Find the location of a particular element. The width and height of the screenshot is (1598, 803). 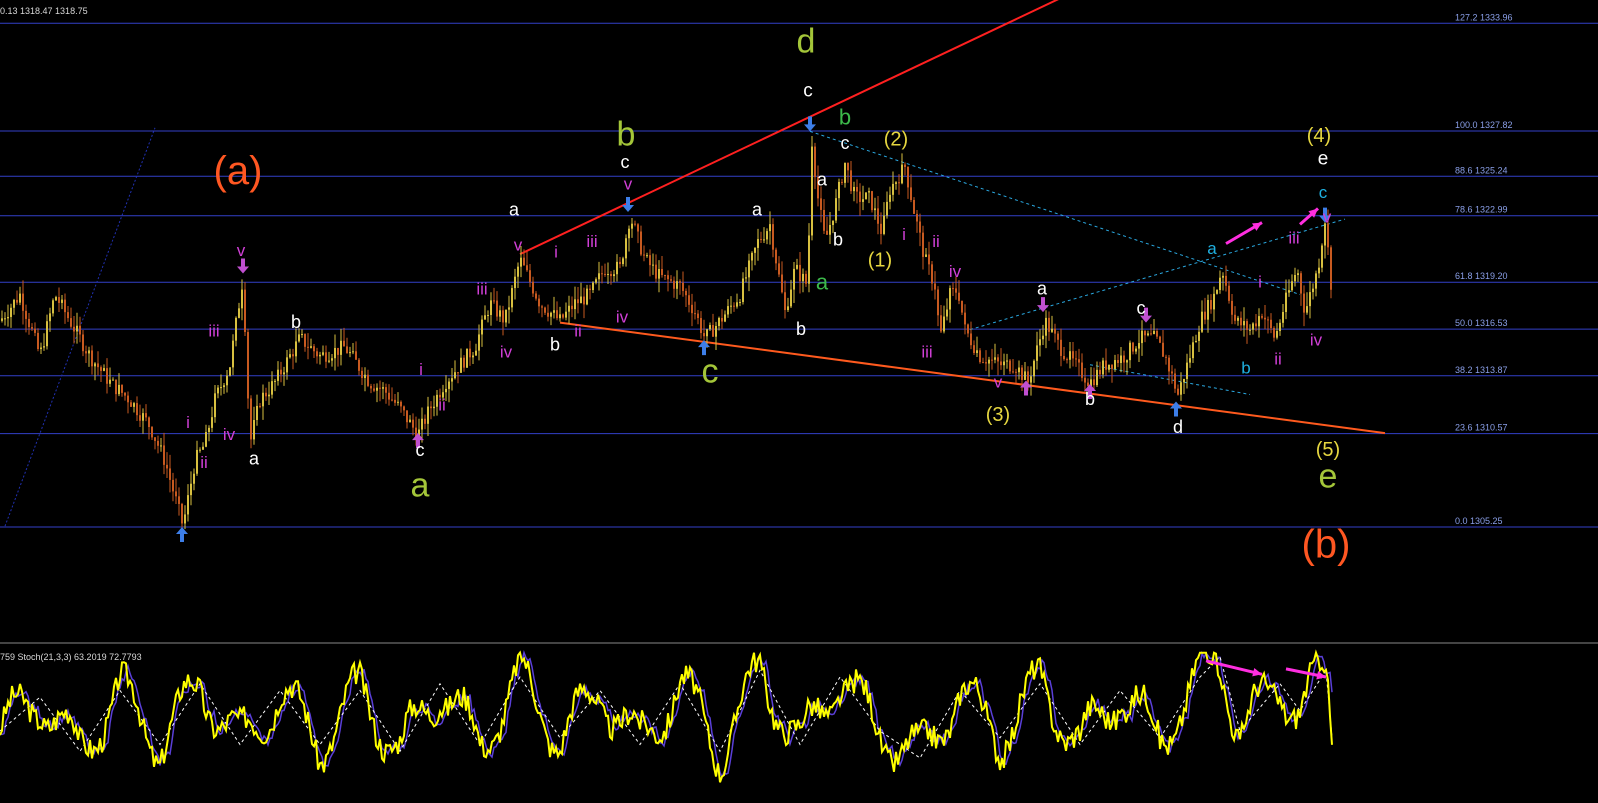

fib-label-100.0: 100.0 1327.82 is located at coordinates (1484, 125).